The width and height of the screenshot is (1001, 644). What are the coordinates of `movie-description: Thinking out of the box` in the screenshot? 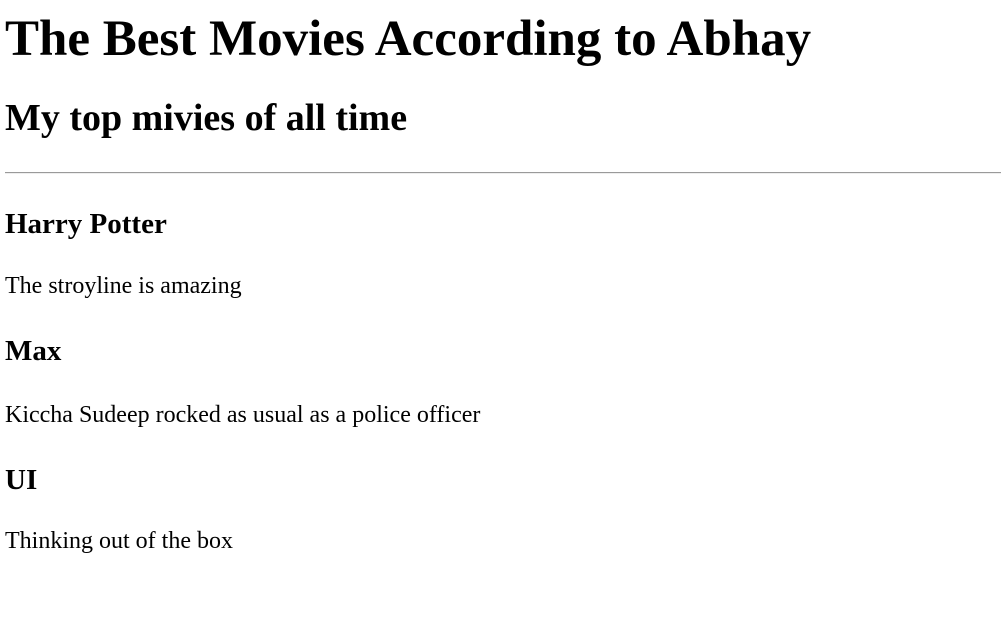 It's located at (119, 541).